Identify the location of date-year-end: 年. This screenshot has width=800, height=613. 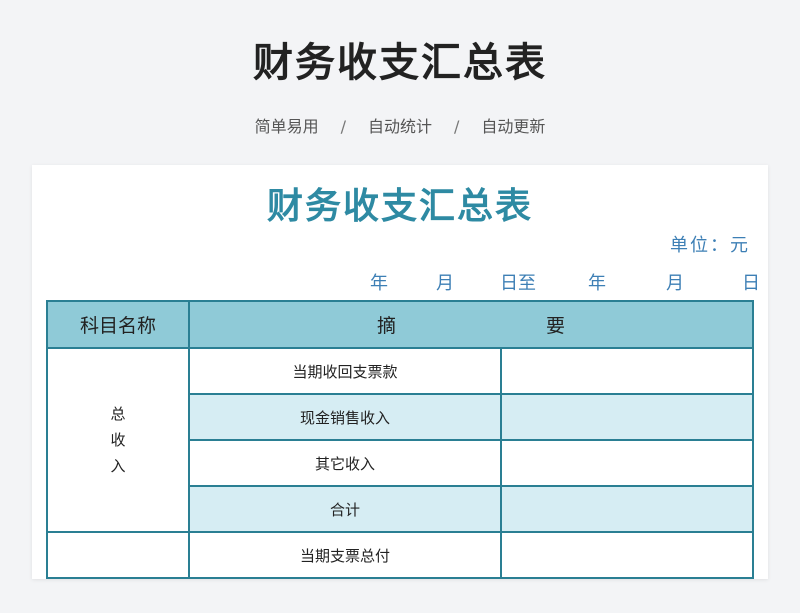
(597, 283).